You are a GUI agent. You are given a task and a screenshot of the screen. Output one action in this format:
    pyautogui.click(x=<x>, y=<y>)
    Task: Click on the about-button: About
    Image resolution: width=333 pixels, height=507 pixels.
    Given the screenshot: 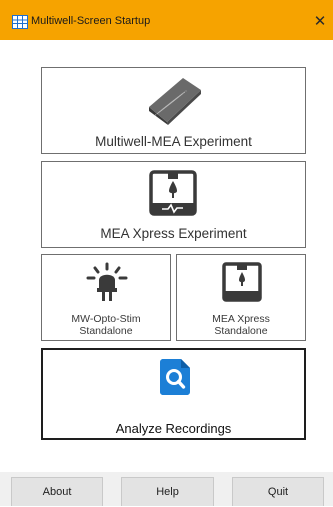 What is the action you would take?
    pyautogui.click(x=57, y=491)
    